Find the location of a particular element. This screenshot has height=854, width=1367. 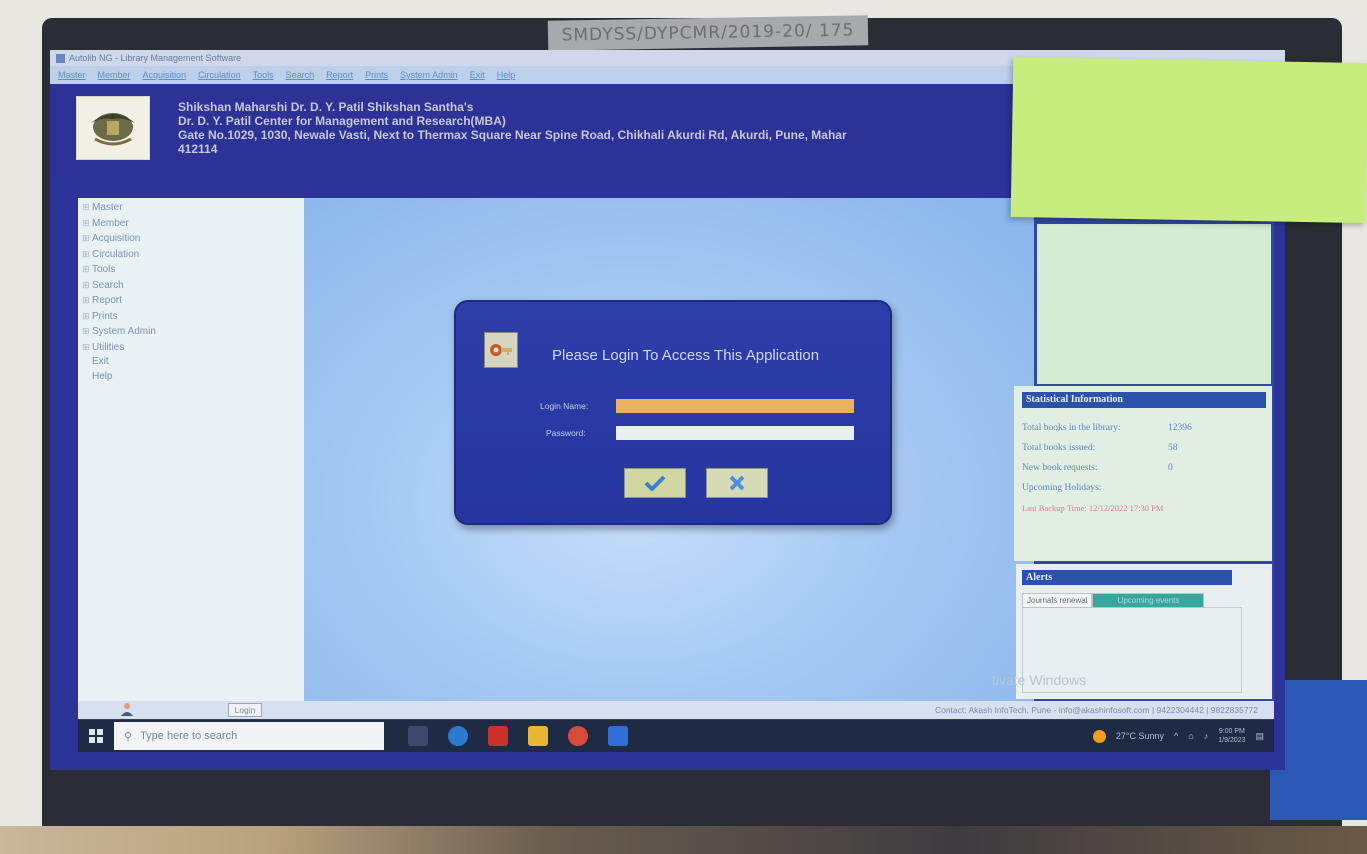

volume-icon: ♪ is located at coordinates (1206, 736).